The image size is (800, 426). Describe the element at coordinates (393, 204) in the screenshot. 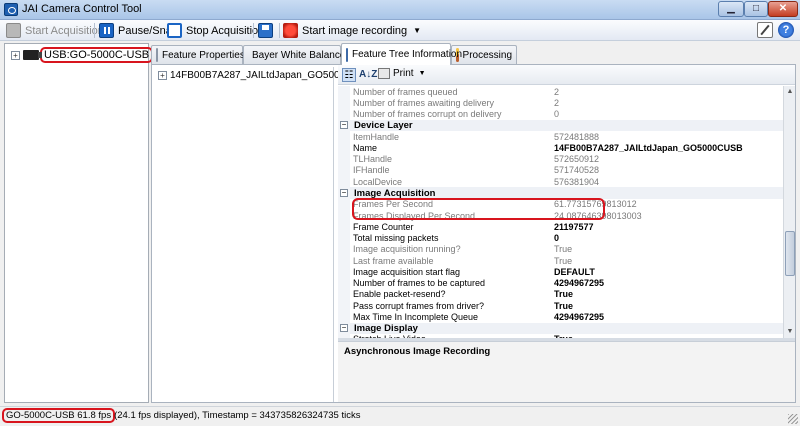

I see `property-name: Frames Per Second` at that location.